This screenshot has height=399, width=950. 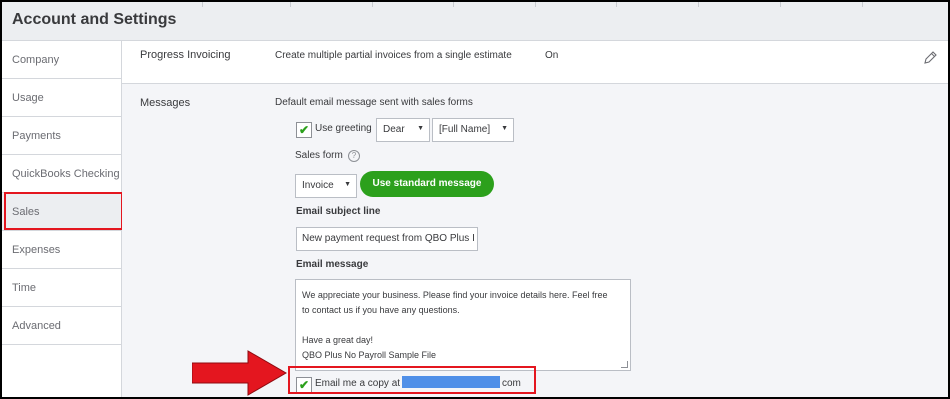 What do you see at coordinates (36, 326) in the screenshot?
I see `sidebar-item-label: Advanced` at bounding box center [36, 326].